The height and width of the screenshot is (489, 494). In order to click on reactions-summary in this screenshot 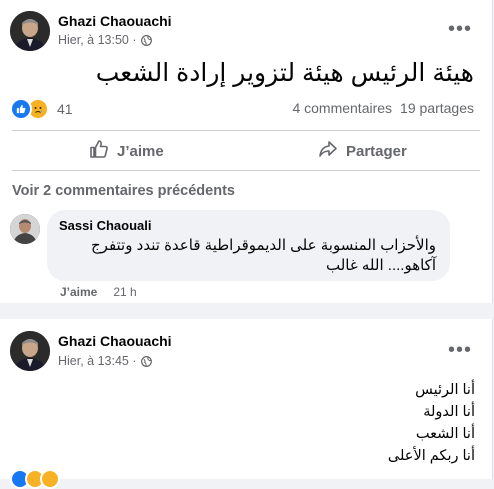, I will do `click(35, 479)`.